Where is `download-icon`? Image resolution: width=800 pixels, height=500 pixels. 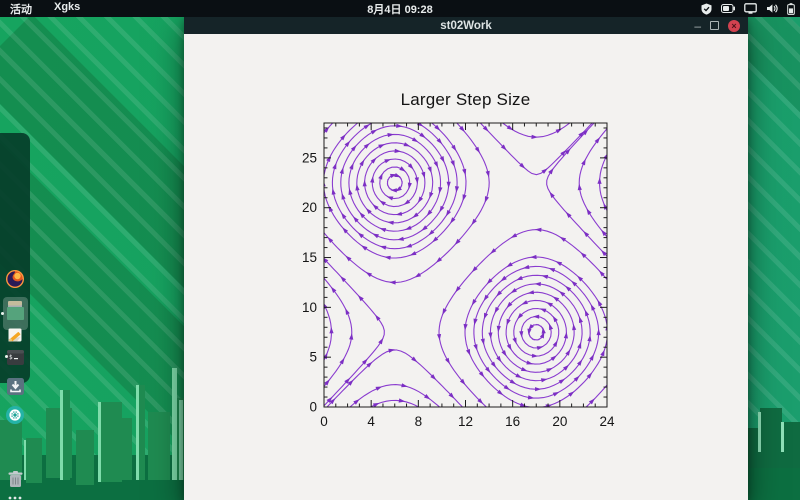 download-icon is located at coordinates (15, 386).